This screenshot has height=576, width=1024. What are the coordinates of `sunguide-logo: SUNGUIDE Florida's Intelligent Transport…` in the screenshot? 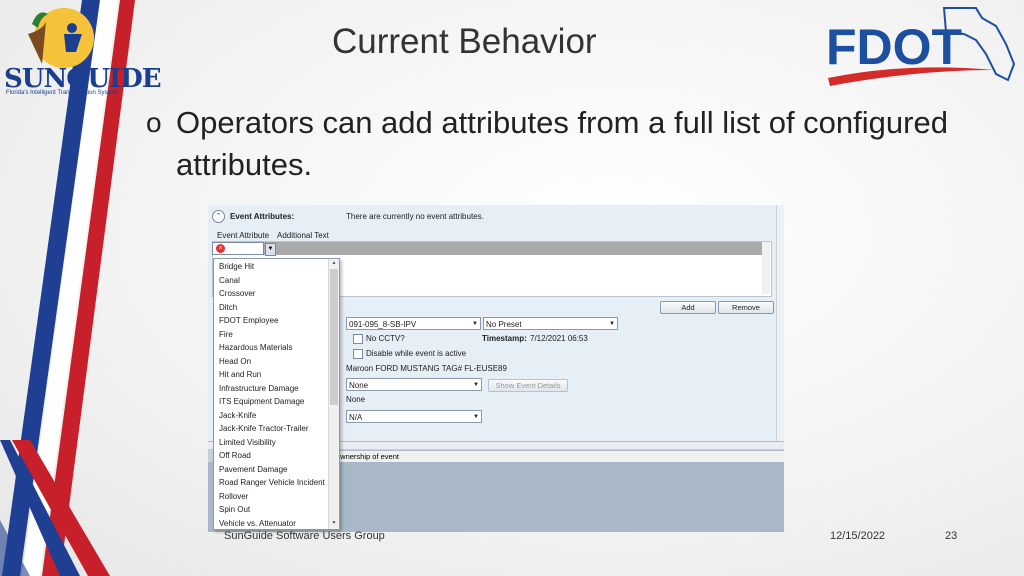 It's located at (82, 52).